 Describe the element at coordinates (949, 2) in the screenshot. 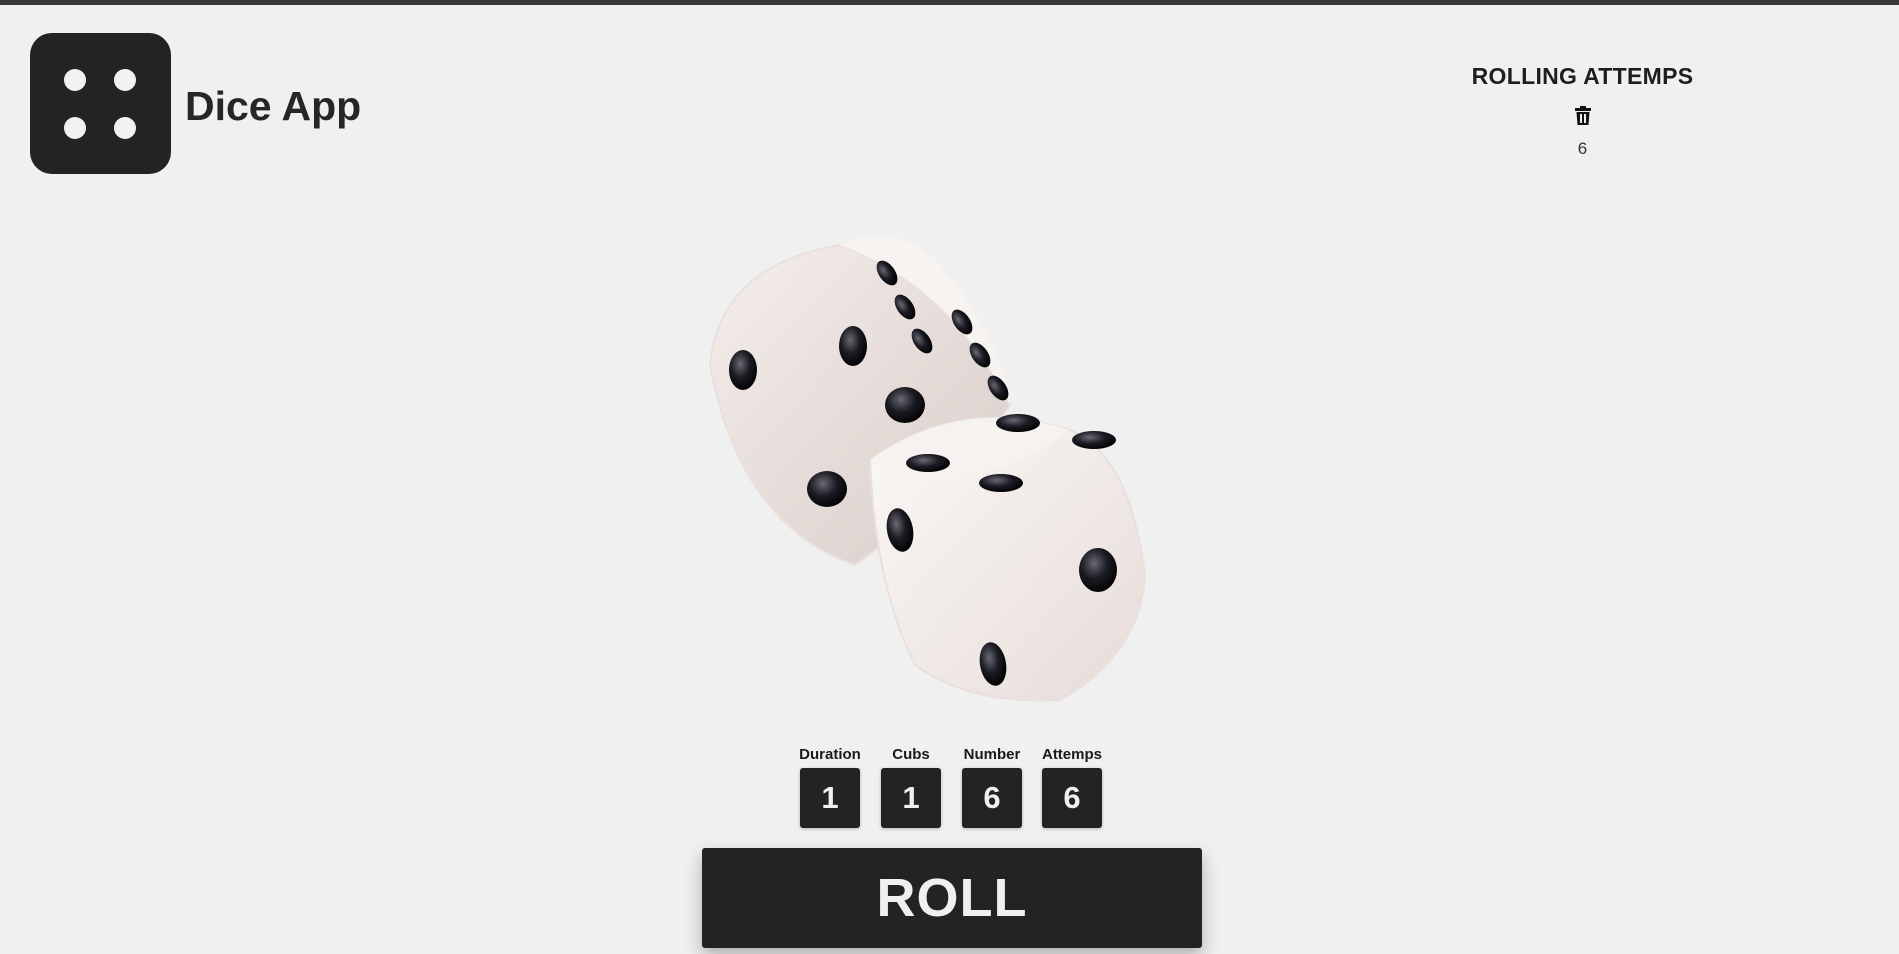

I see `top-border` at that location.